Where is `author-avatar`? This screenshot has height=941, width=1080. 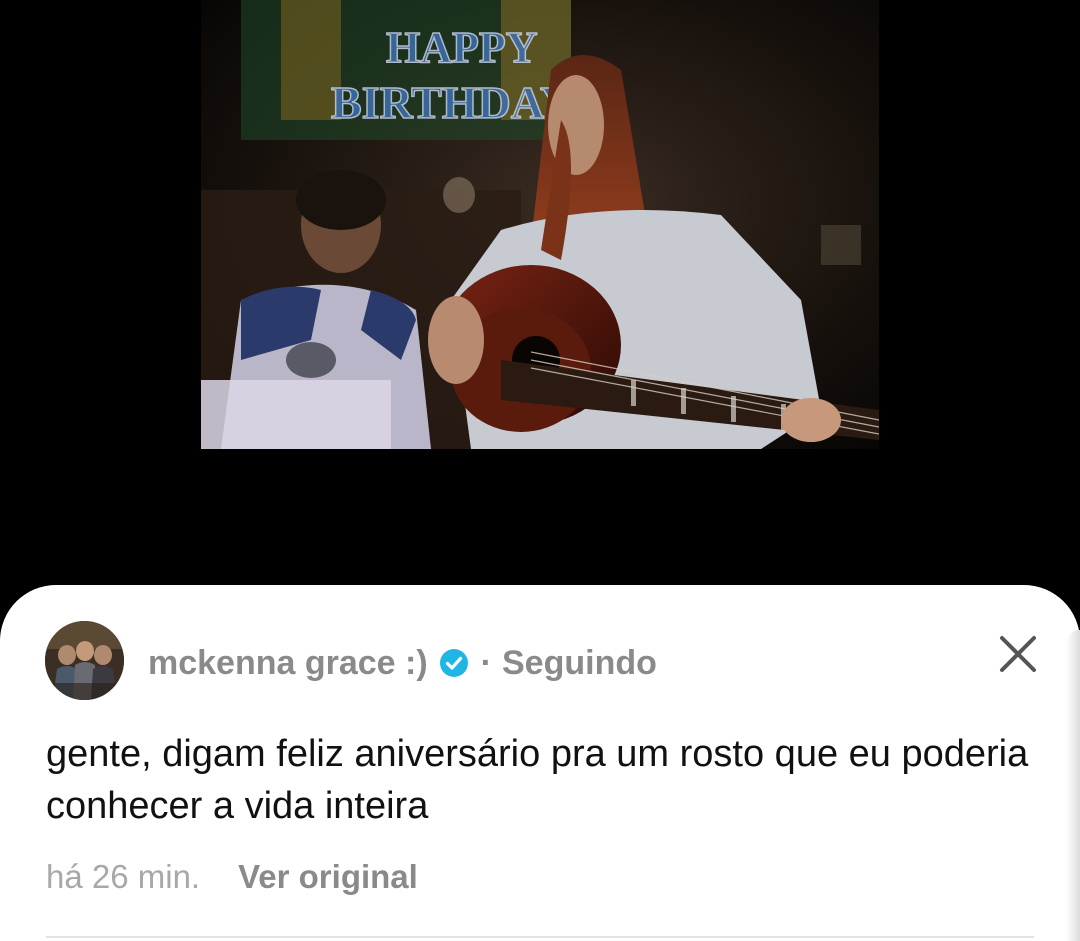 author-avatar is located at coordinates (84, 660).